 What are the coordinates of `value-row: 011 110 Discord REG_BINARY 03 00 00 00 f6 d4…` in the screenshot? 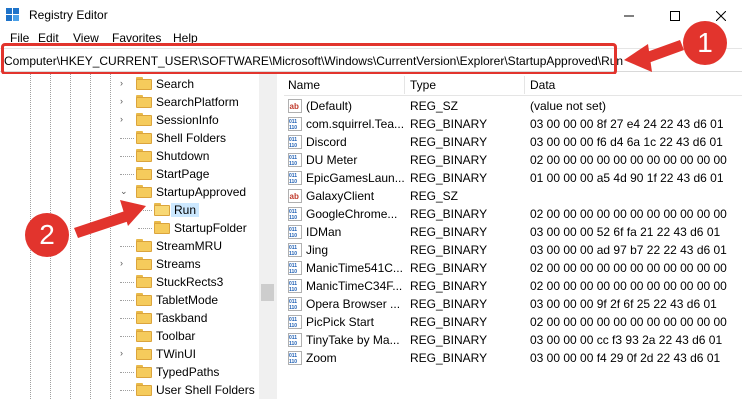 It's located at (513, 142).